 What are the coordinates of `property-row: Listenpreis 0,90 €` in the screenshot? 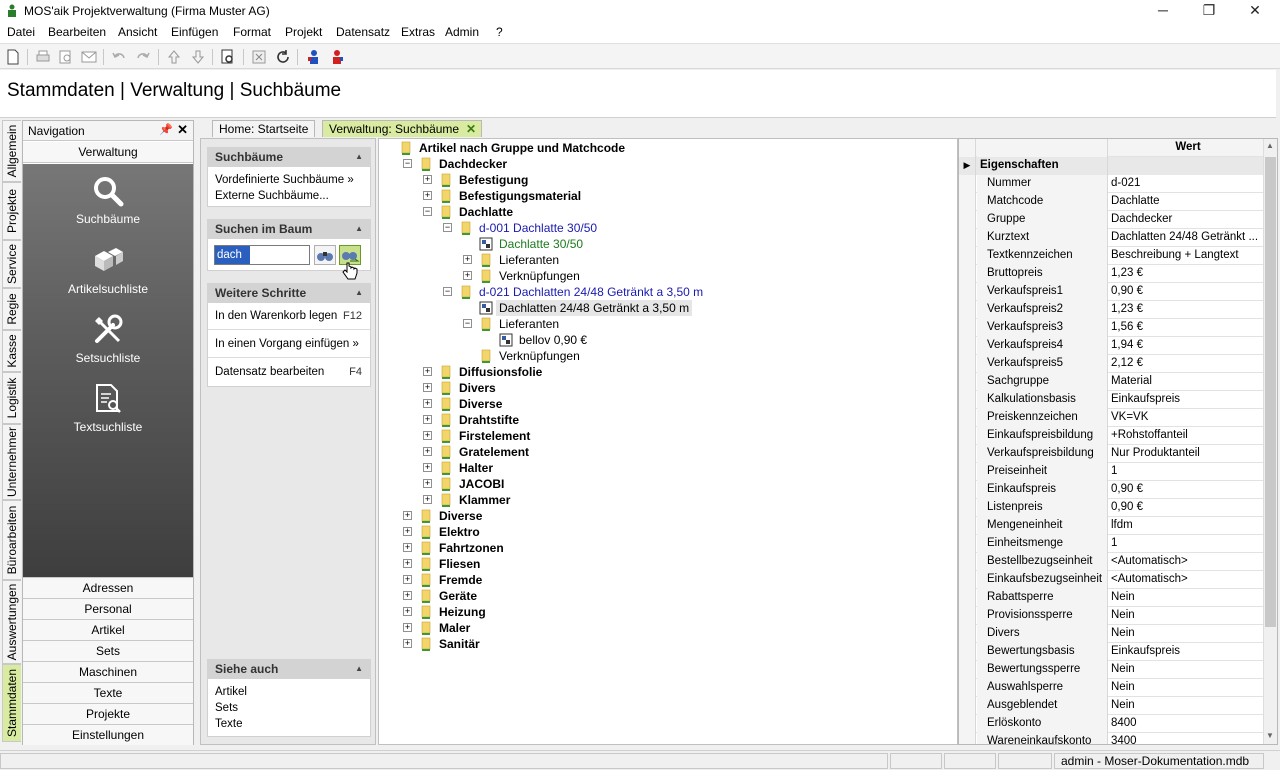 It's located at (1112, 508).